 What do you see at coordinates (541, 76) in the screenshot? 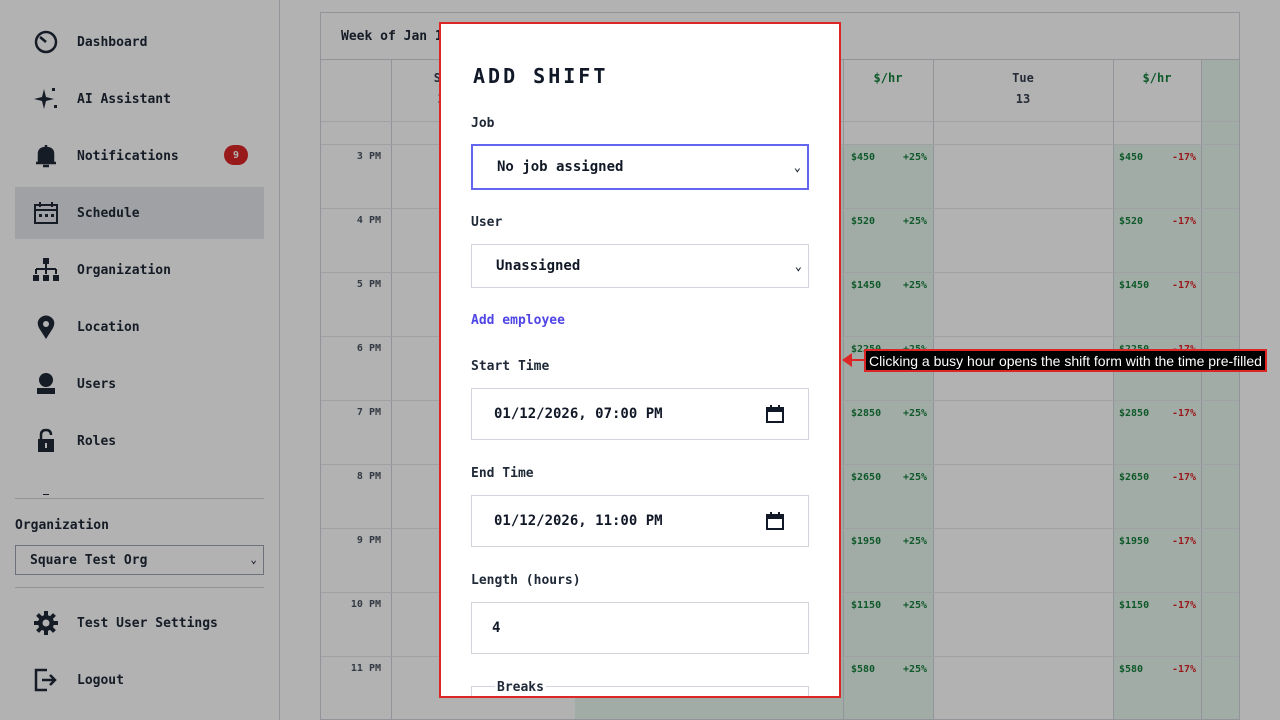
I see `modal-title: ADD SHIFT` at bounding box center [541, 76].